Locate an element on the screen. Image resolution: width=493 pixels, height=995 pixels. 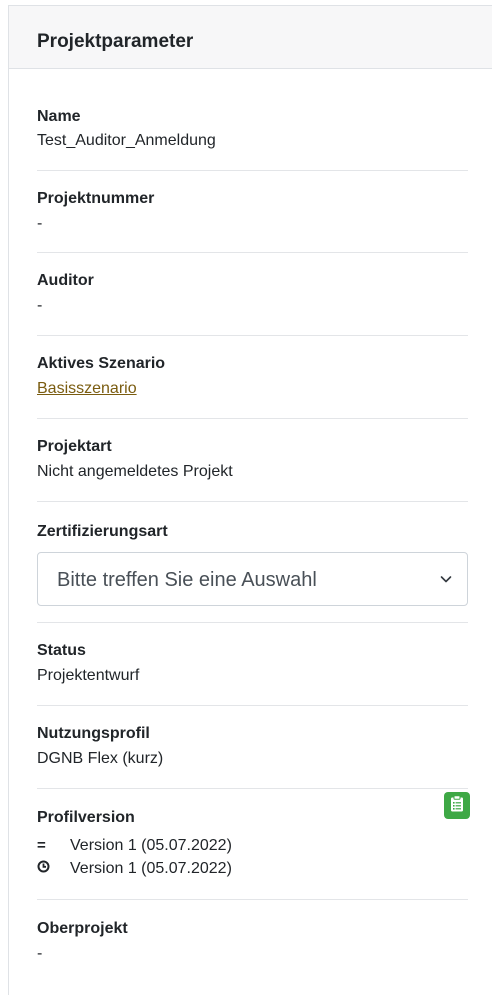
param-label-aktives-szenario: Aktives Szenario is located at coordinates (101, 363).